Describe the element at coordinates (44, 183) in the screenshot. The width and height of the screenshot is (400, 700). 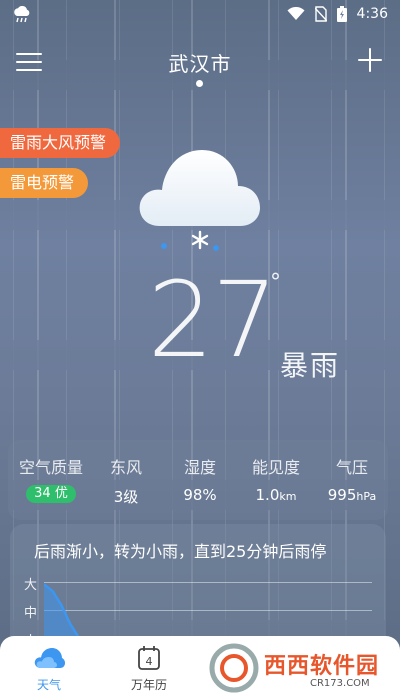
I see `alert-badge-thunder: 雷电预警` at that location.